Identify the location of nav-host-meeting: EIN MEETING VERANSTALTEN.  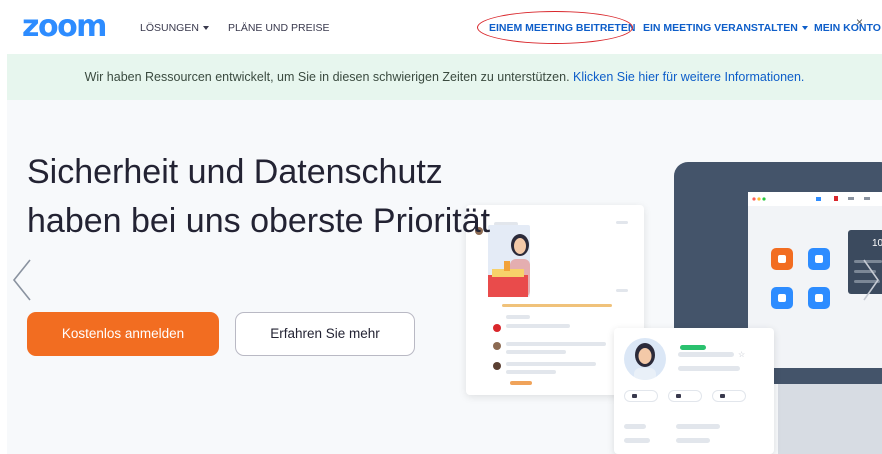
(725, 28).